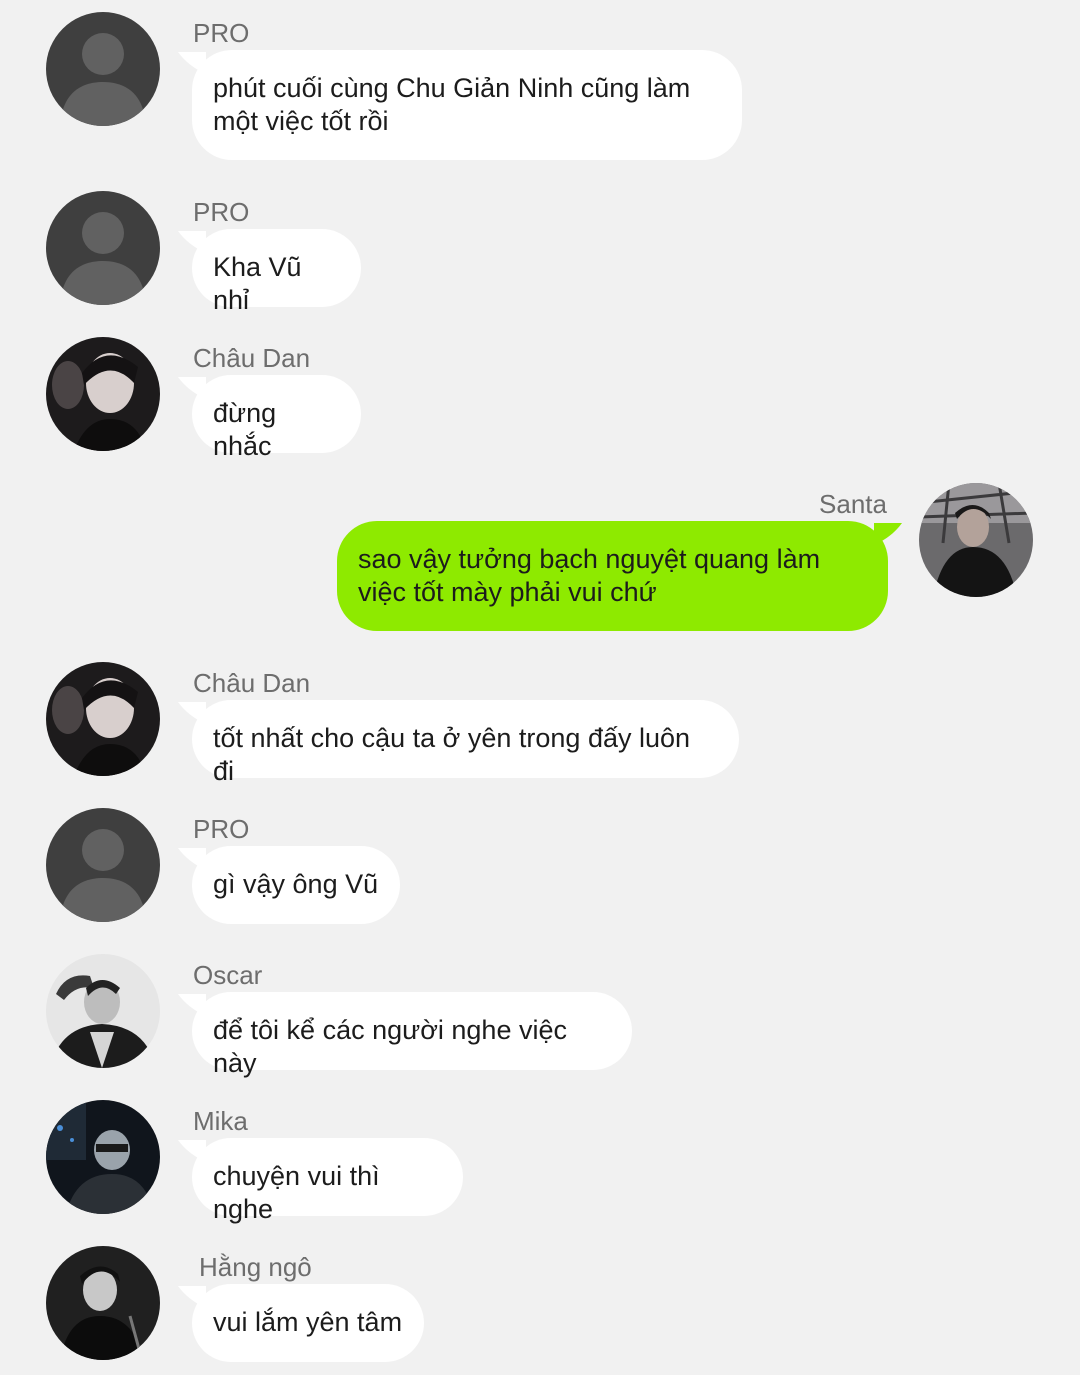 The width and height of the screenshot is (1080, 1375). I want to click on message-bubble: Kha Vũ nhỉ, so click(276, 272).